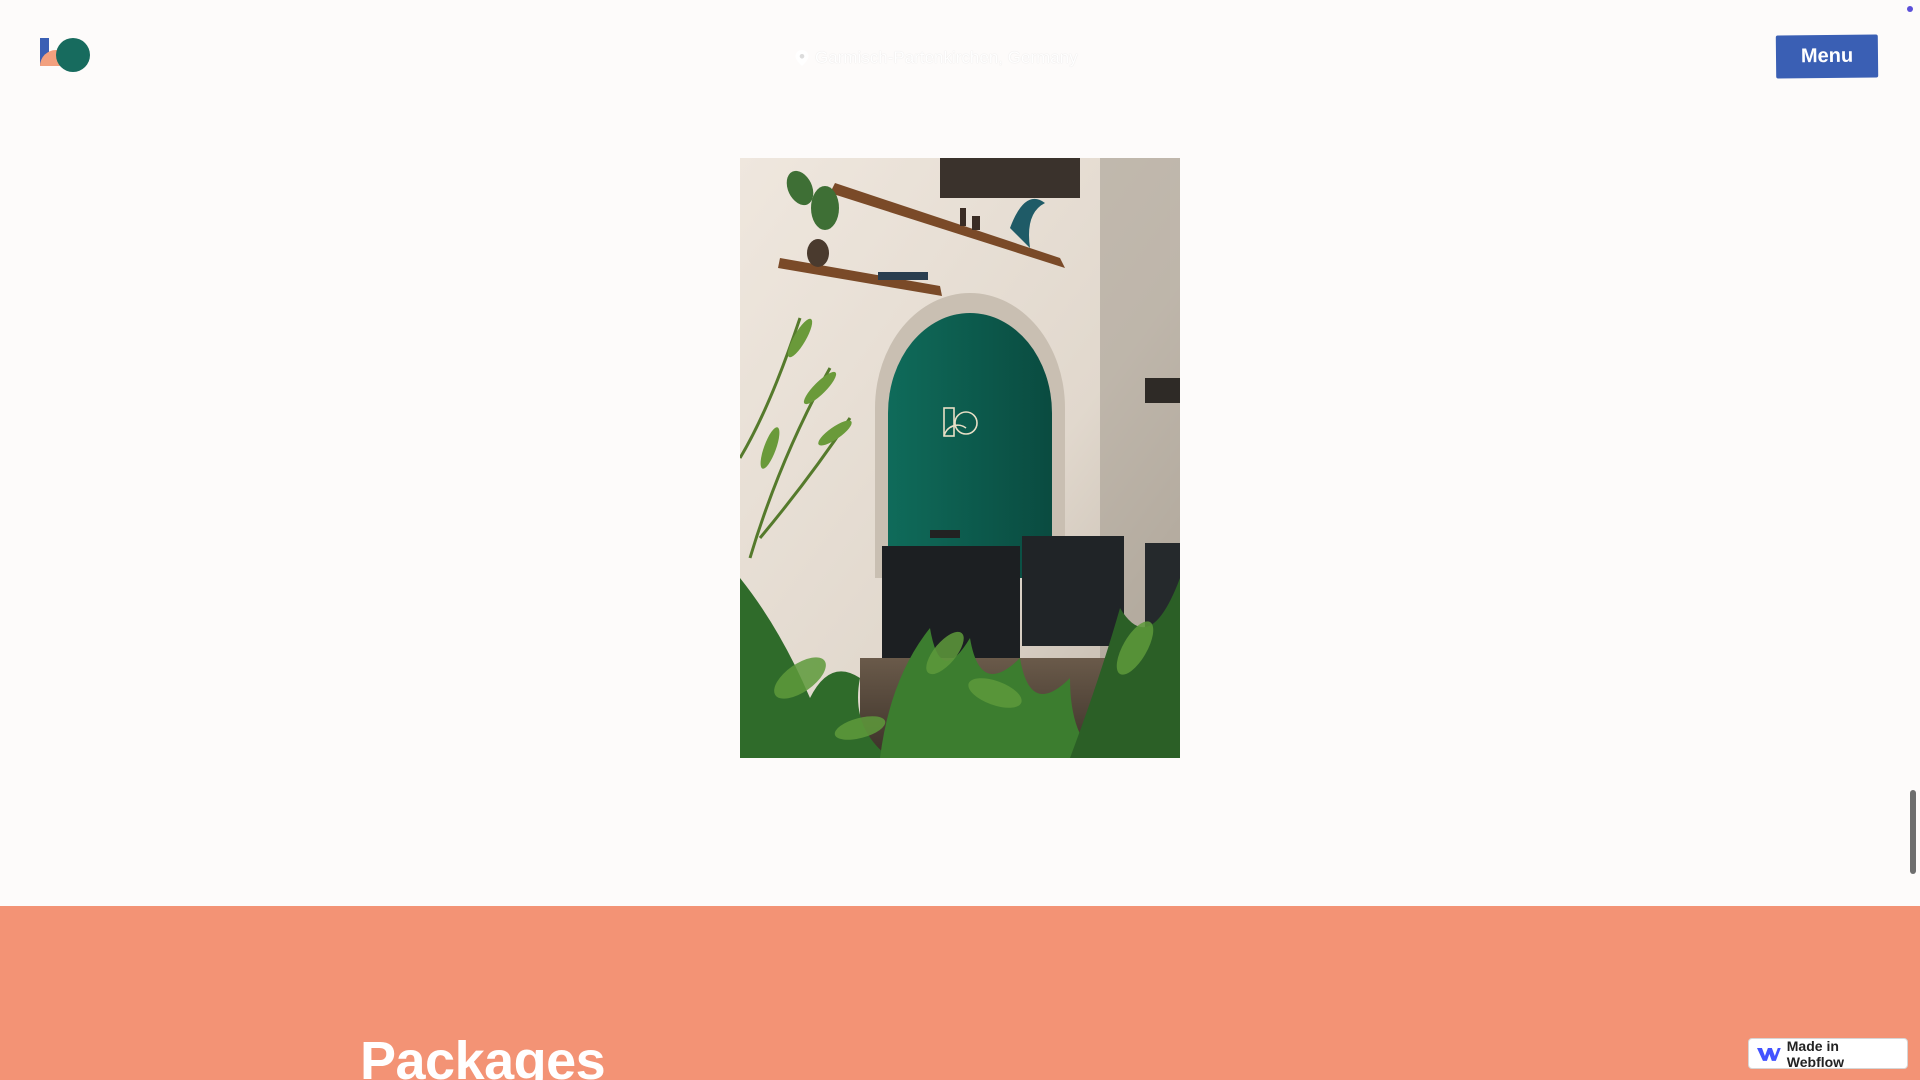  What do you see at coordinates (1910, 9) in the screenshot?
I see `corner-indicator` at bounding box center [1910, 9].